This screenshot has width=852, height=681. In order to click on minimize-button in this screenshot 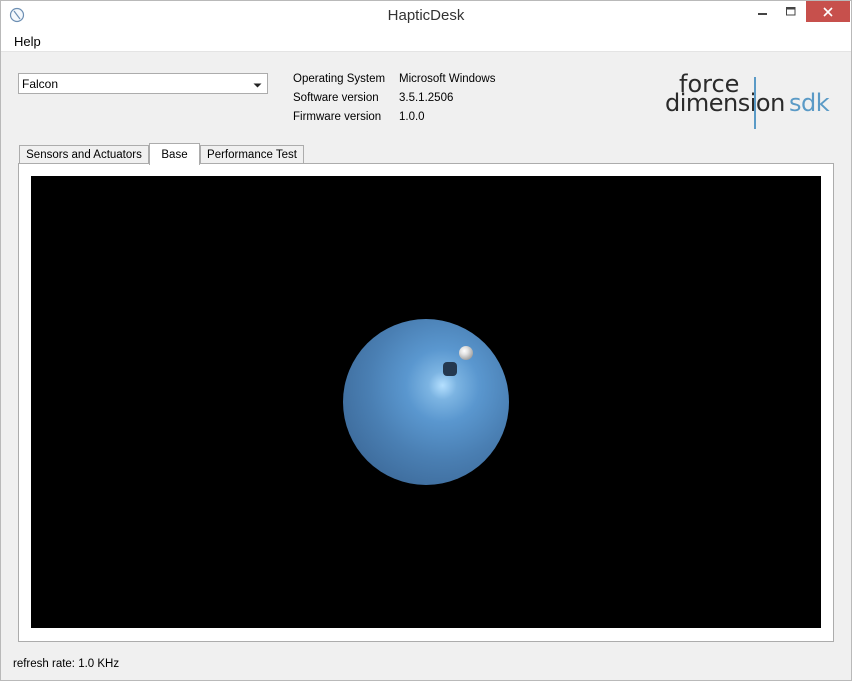, I will do `click(763, 12)`.